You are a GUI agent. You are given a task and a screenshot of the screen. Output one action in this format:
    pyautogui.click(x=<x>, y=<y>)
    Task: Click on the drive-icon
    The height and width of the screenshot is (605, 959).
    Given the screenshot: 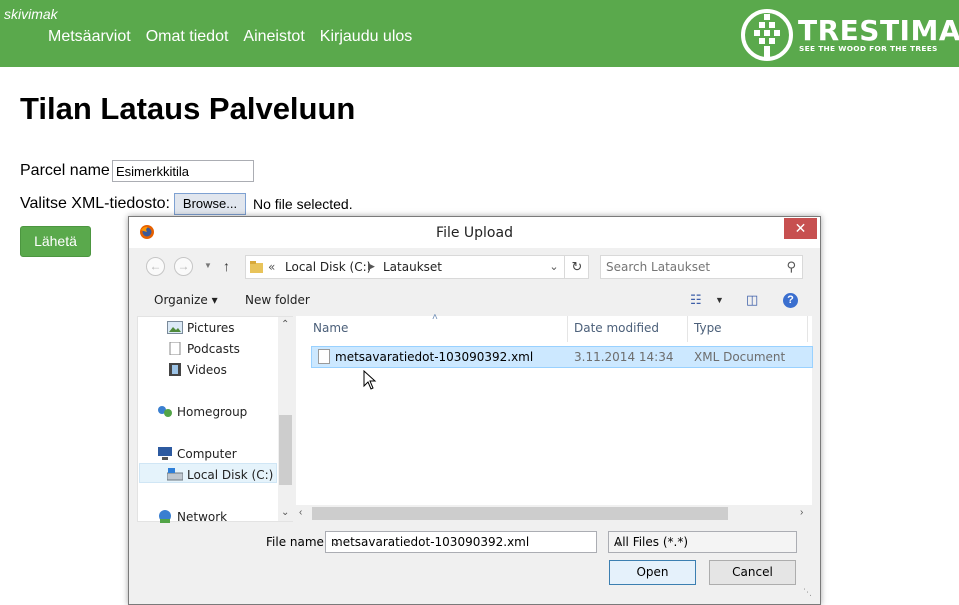 What is the action you would take?
    pyautogui.click(x=175, y=474)
    